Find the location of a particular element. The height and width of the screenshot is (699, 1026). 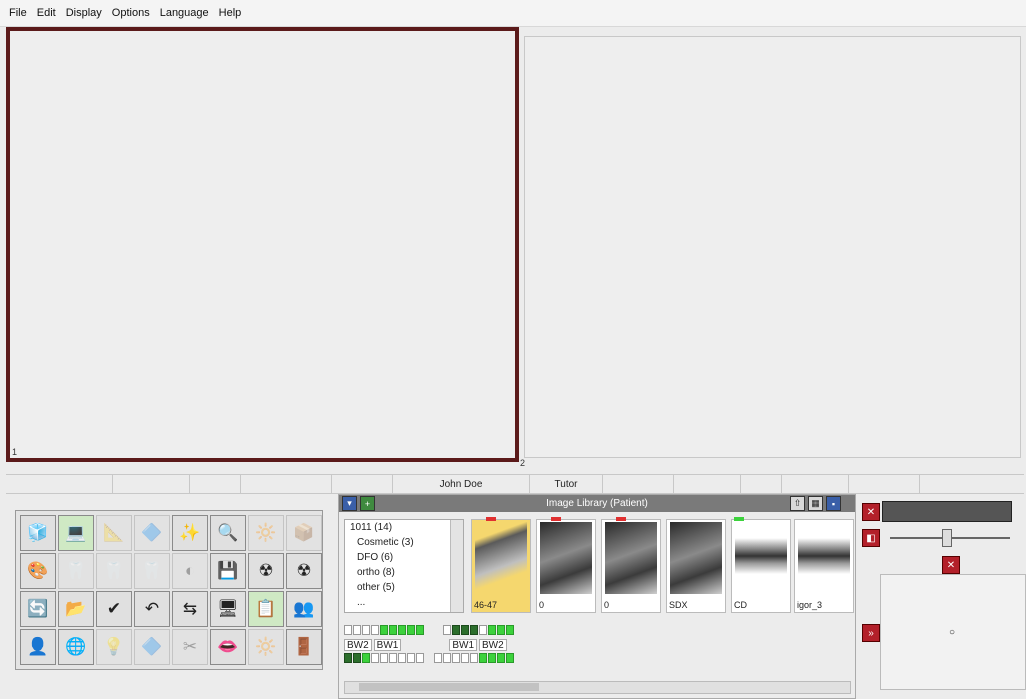

adjust-icon: ◧ is located at coordinates (871, 538).